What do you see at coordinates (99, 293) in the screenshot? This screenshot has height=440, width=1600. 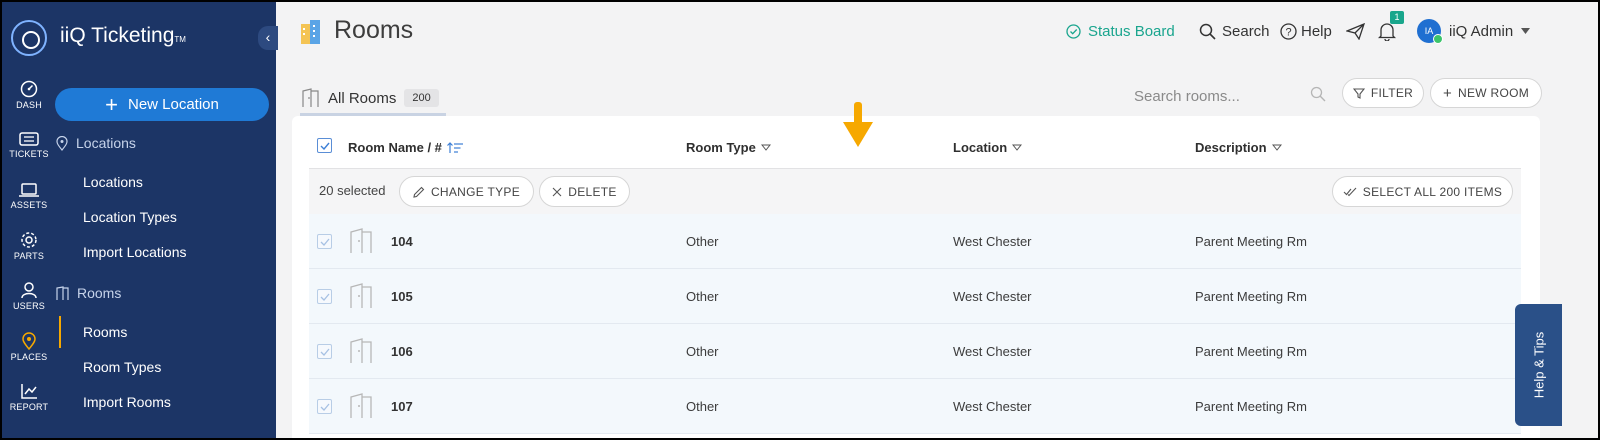 I see `section-rooms-label: Rooms` at bounding box center [99, 293].